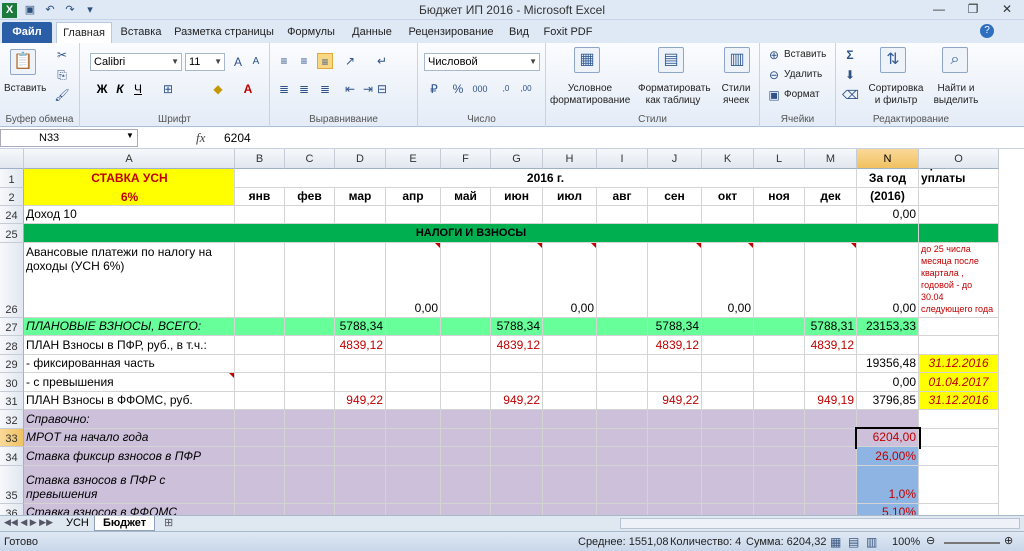 The image size is (1024, 551). Describe the element at coordinates (260, 438) in the screenshot. I see `cell-B33` at that location.